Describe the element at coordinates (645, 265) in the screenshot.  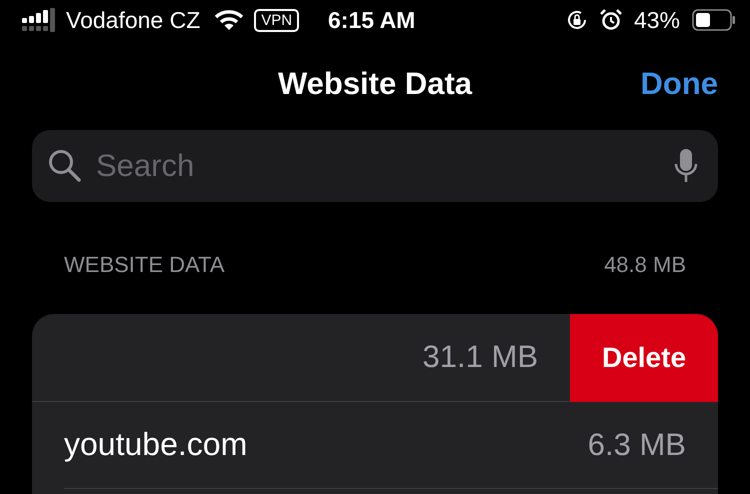
I see `section-total: 48.8 MB` at that location.